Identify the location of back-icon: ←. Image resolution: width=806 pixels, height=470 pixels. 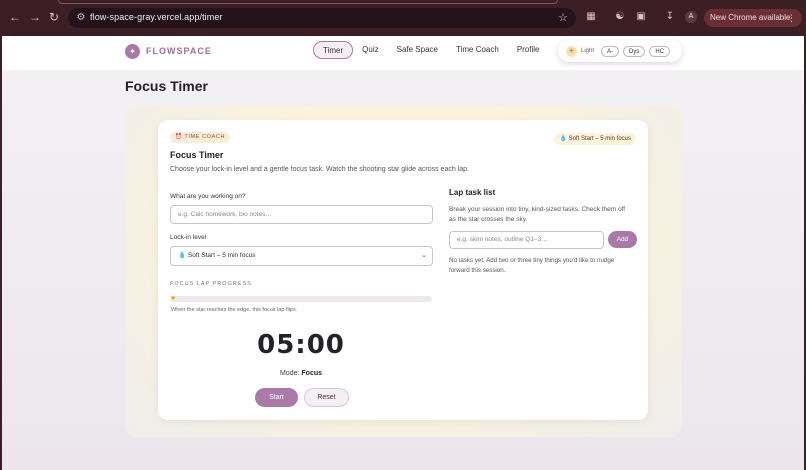
(15, 17).